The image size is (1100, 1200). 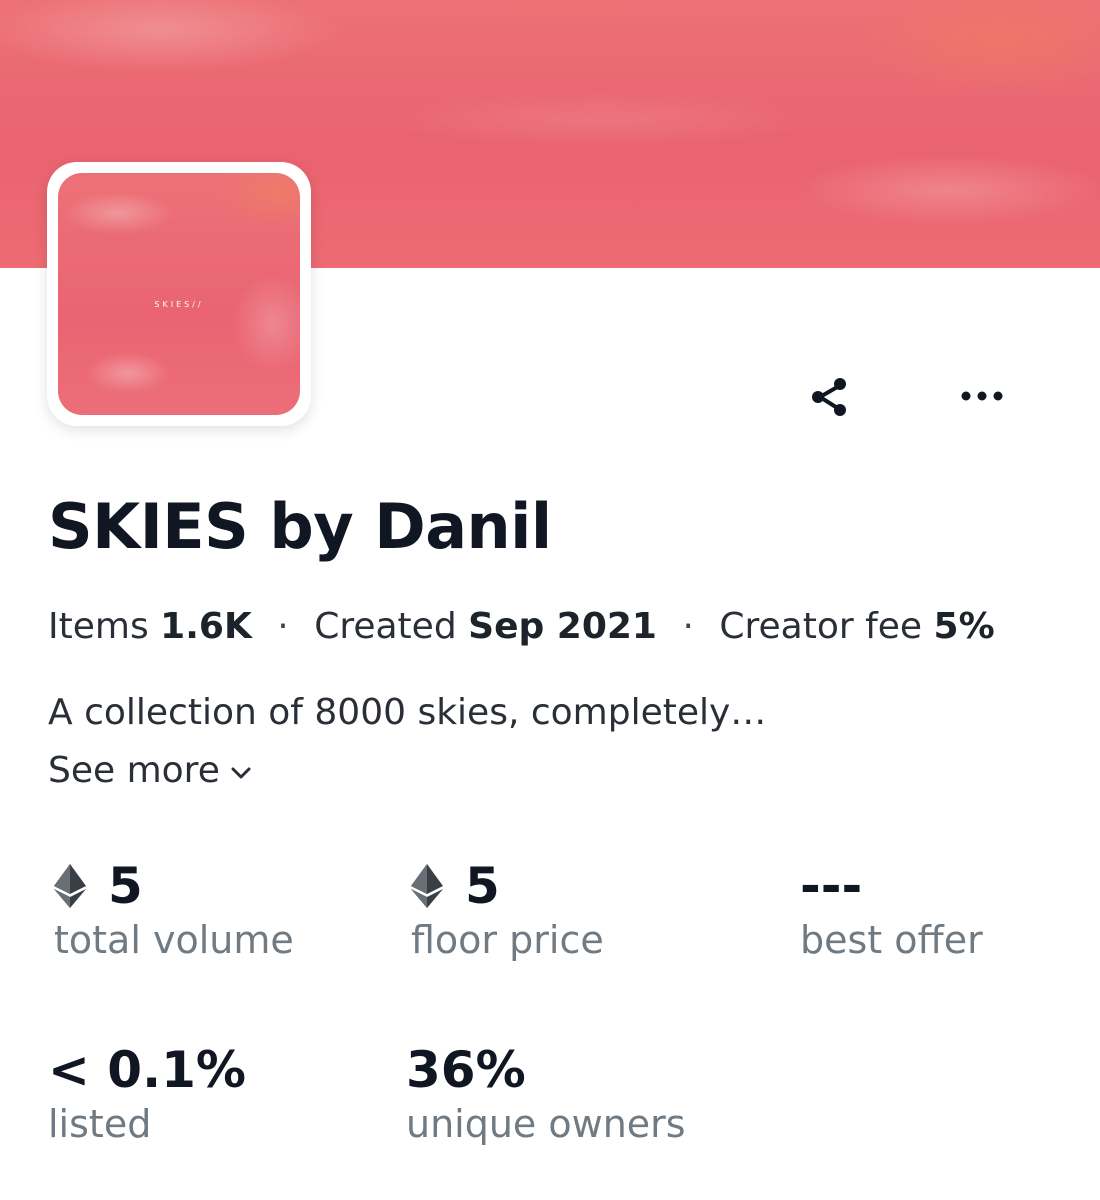 What do you see at coordinates (98, 626) in the screenshot?
I see `items-label: Items` at bounding box center [98, 626].